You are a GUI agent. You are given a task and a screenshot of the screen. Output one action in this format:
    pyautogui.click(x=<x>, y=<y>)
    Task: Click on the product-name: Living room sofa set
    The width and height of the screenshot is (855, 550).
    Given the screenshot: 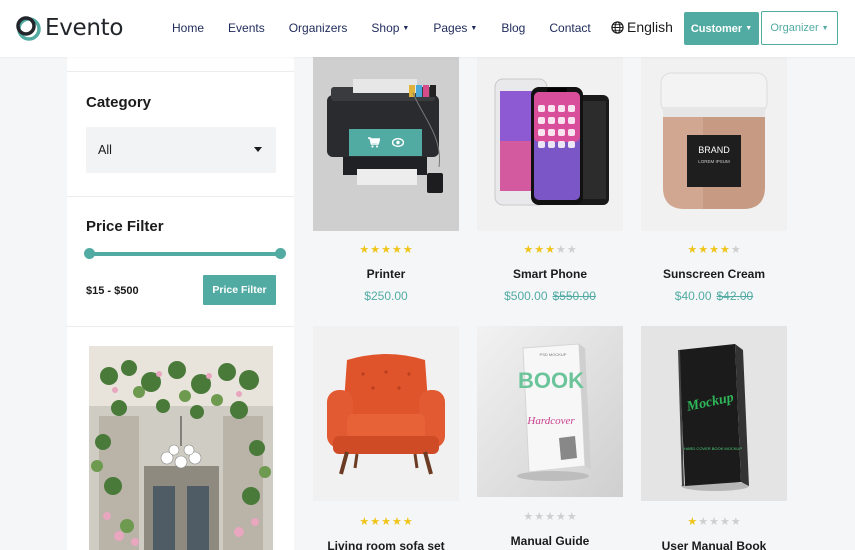 What is the action you would take?
    pyautogui.click(x=386, y=544)
    